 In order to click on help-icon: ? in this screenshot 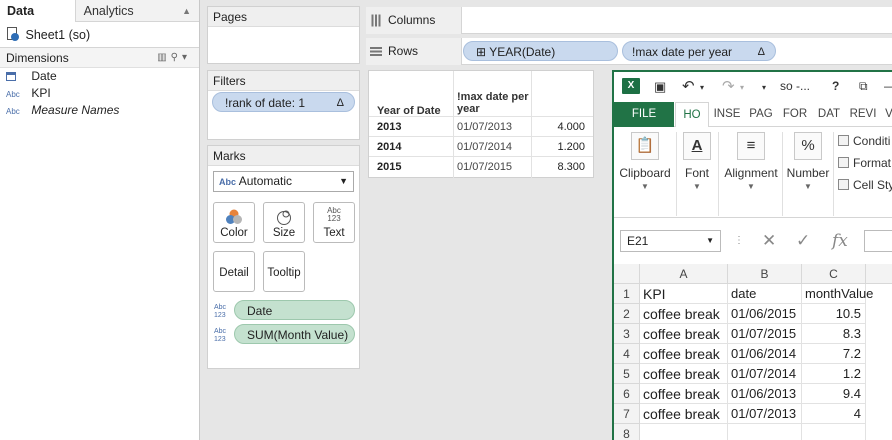, I will do `click(835, 86)`.